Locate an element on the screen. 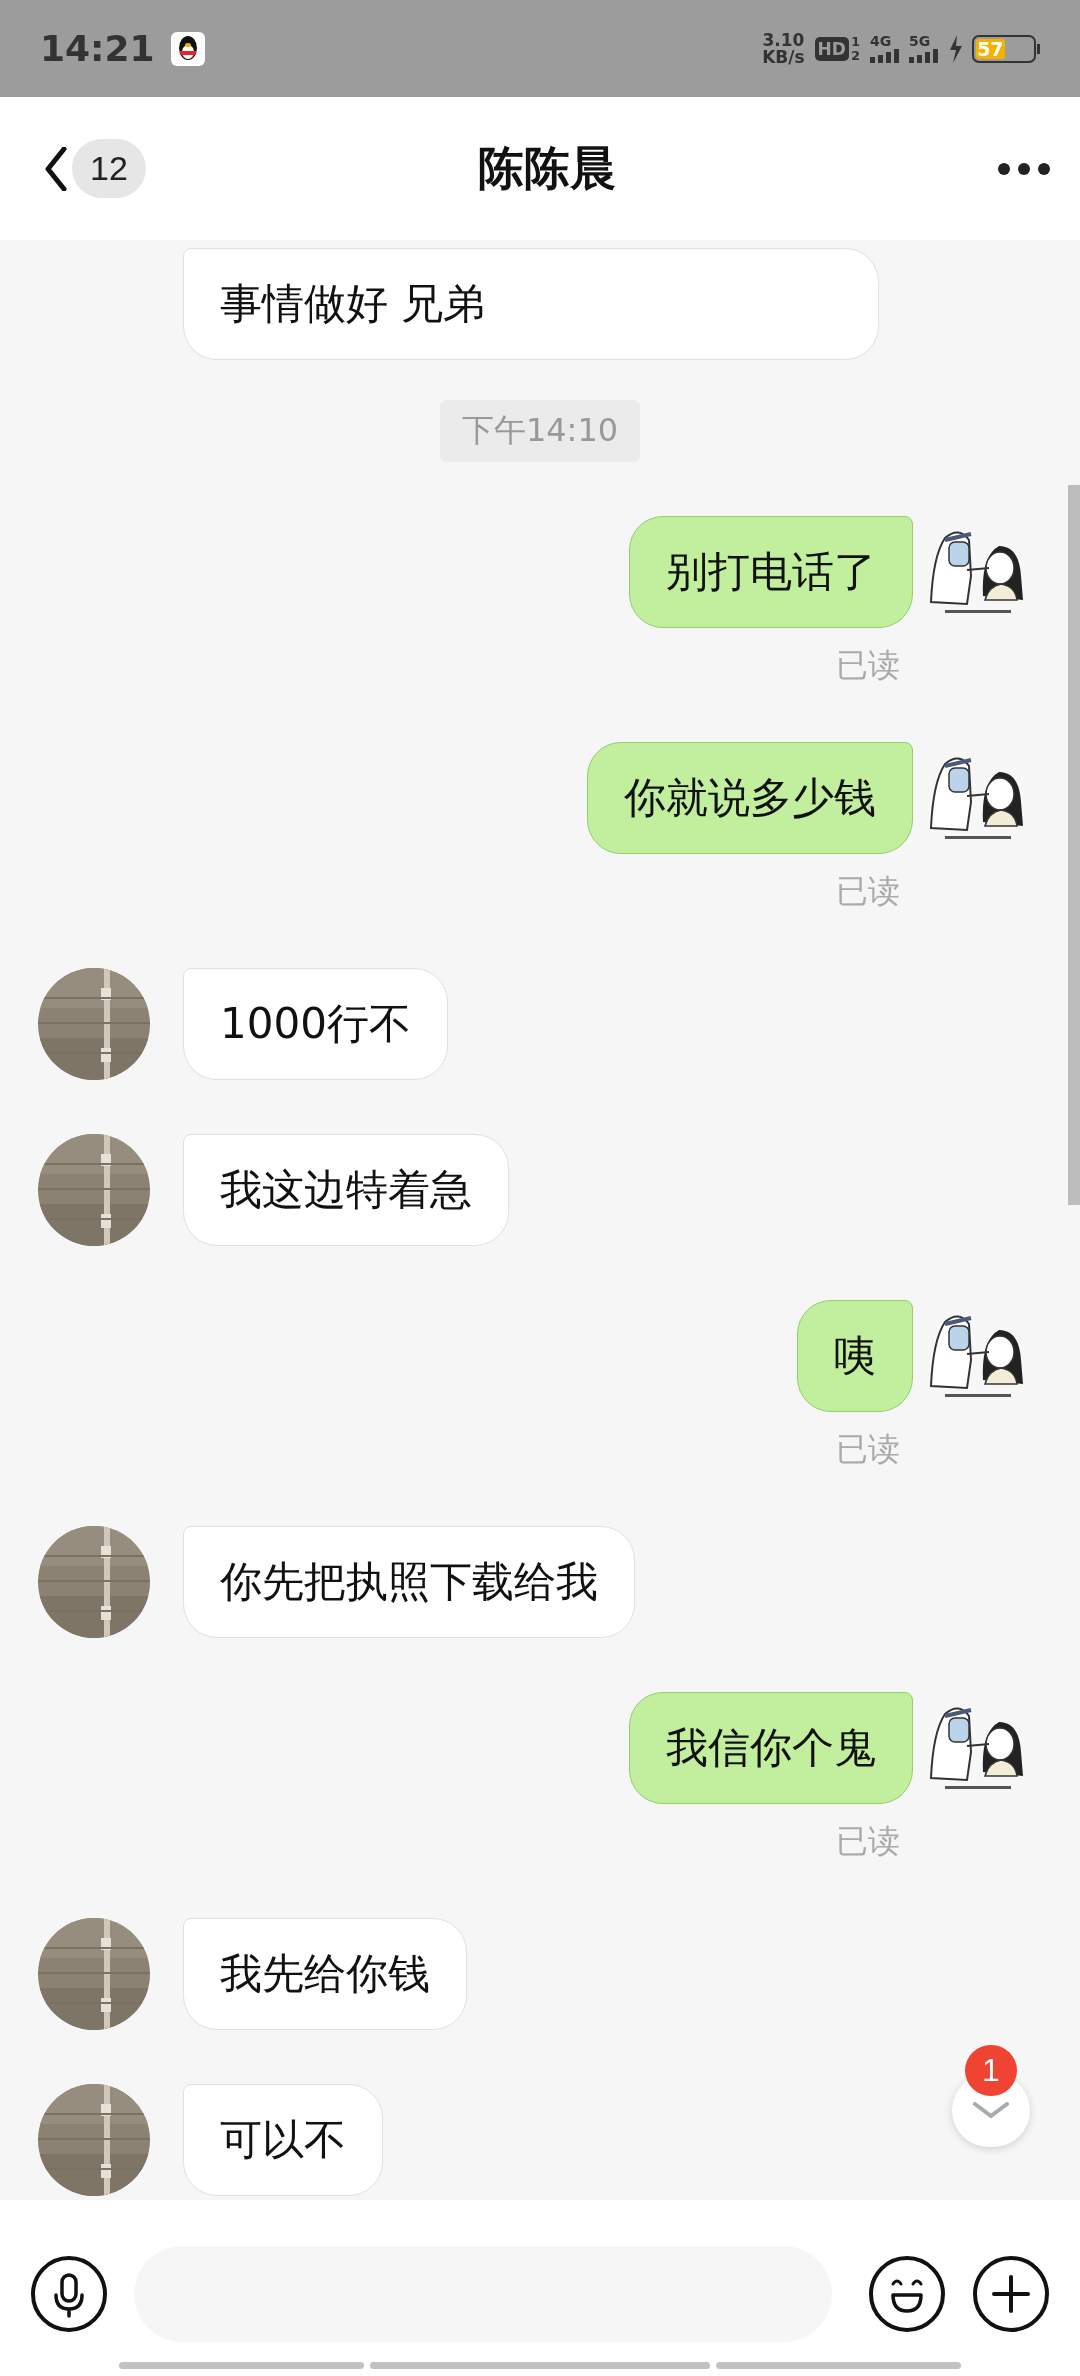 Image resolution: width=1080 pixels, height=2376 pixels. back-button: 12 is located at coordinates (95, 168).